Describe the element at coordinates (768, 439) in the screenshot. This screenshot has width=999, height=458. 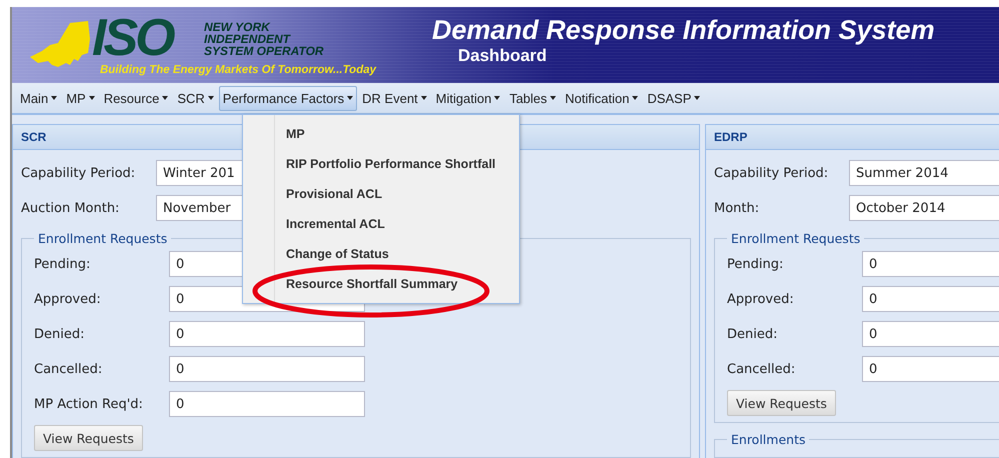
I see `group-legend: Enrollments` at that location.